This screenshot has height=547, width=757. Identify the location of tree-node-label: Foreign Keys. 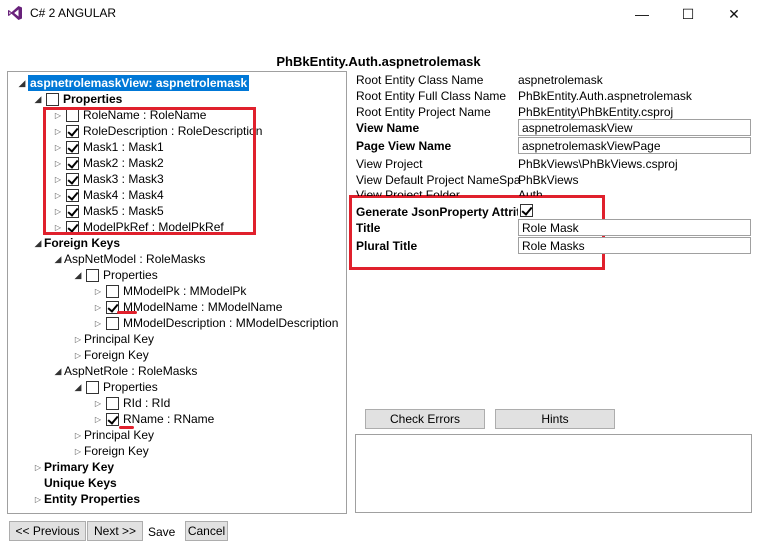
(82, 243).